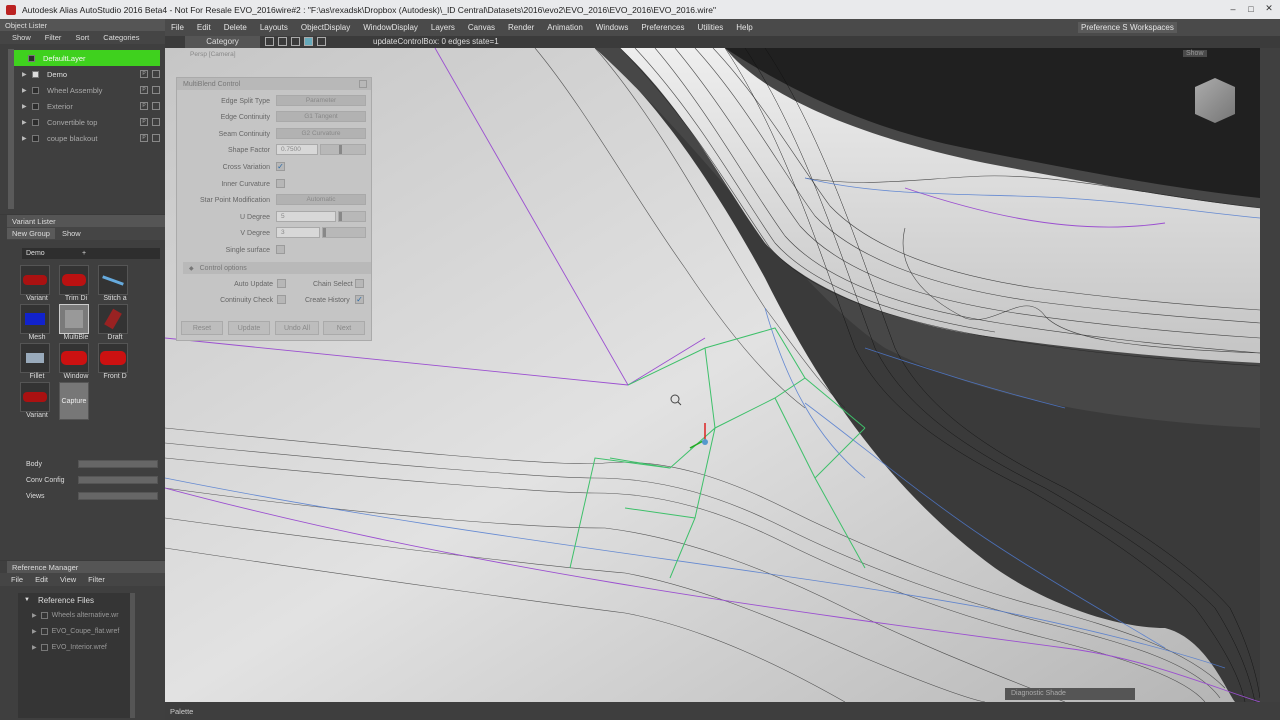 This screenshot has width=1280, height=720. What do you see at coordinates (321, 116) in the screenshot?
I see `edge-continuity-dropdown: G1 Tangent` at bounding box center [321, 116].